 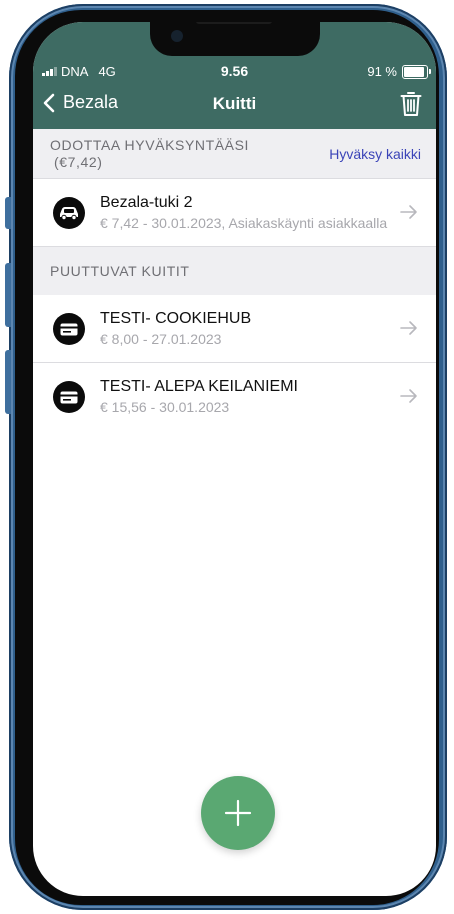 I want to click on volume-down-button, so click(x=8, y=382).